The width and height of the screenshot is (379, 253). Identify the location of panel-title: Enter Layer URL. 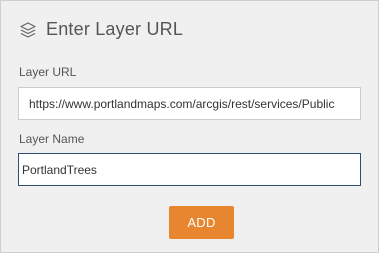
(115, 29).